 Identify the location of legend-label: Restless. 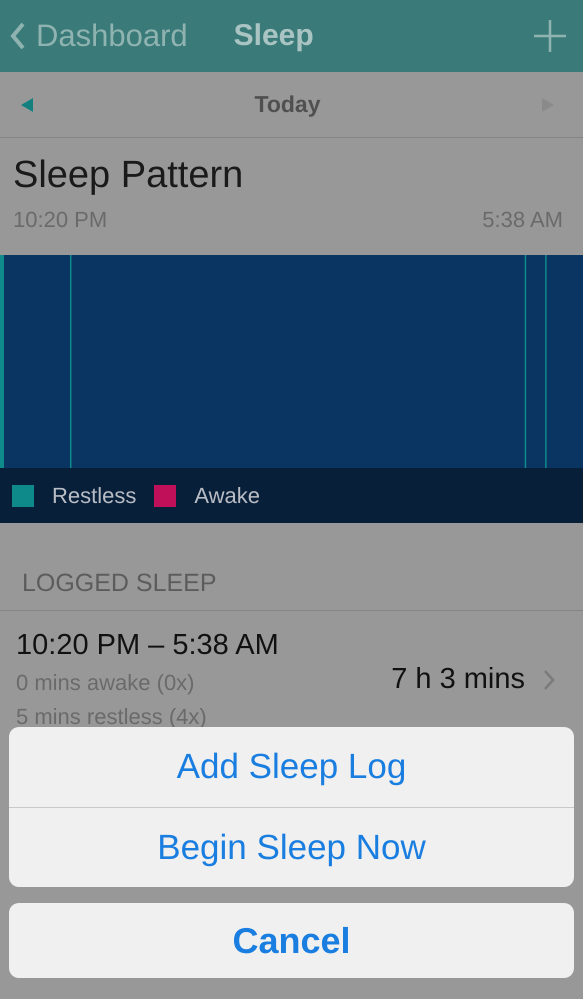
(94, 495).